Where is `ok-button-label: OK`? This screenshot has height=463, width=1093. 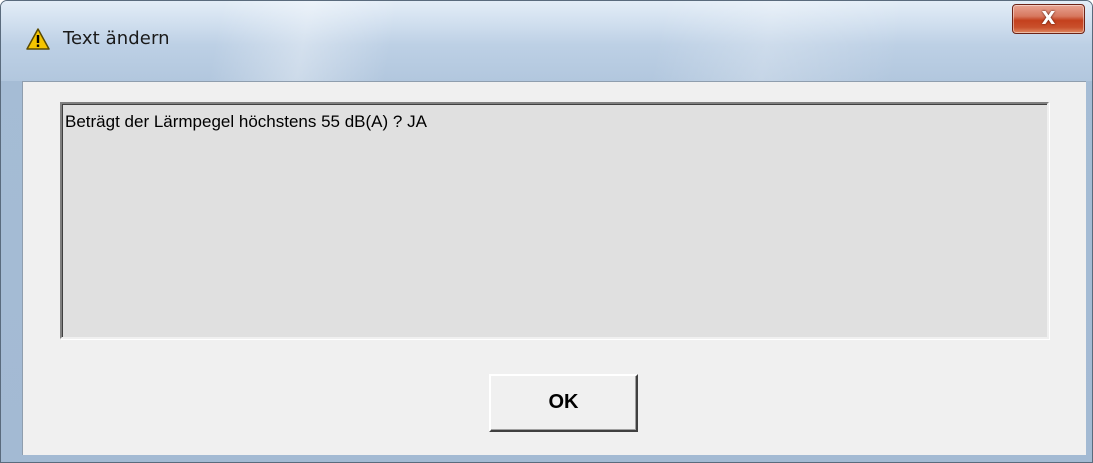 ok-button-label: OK is located at coordinates (563, 402).